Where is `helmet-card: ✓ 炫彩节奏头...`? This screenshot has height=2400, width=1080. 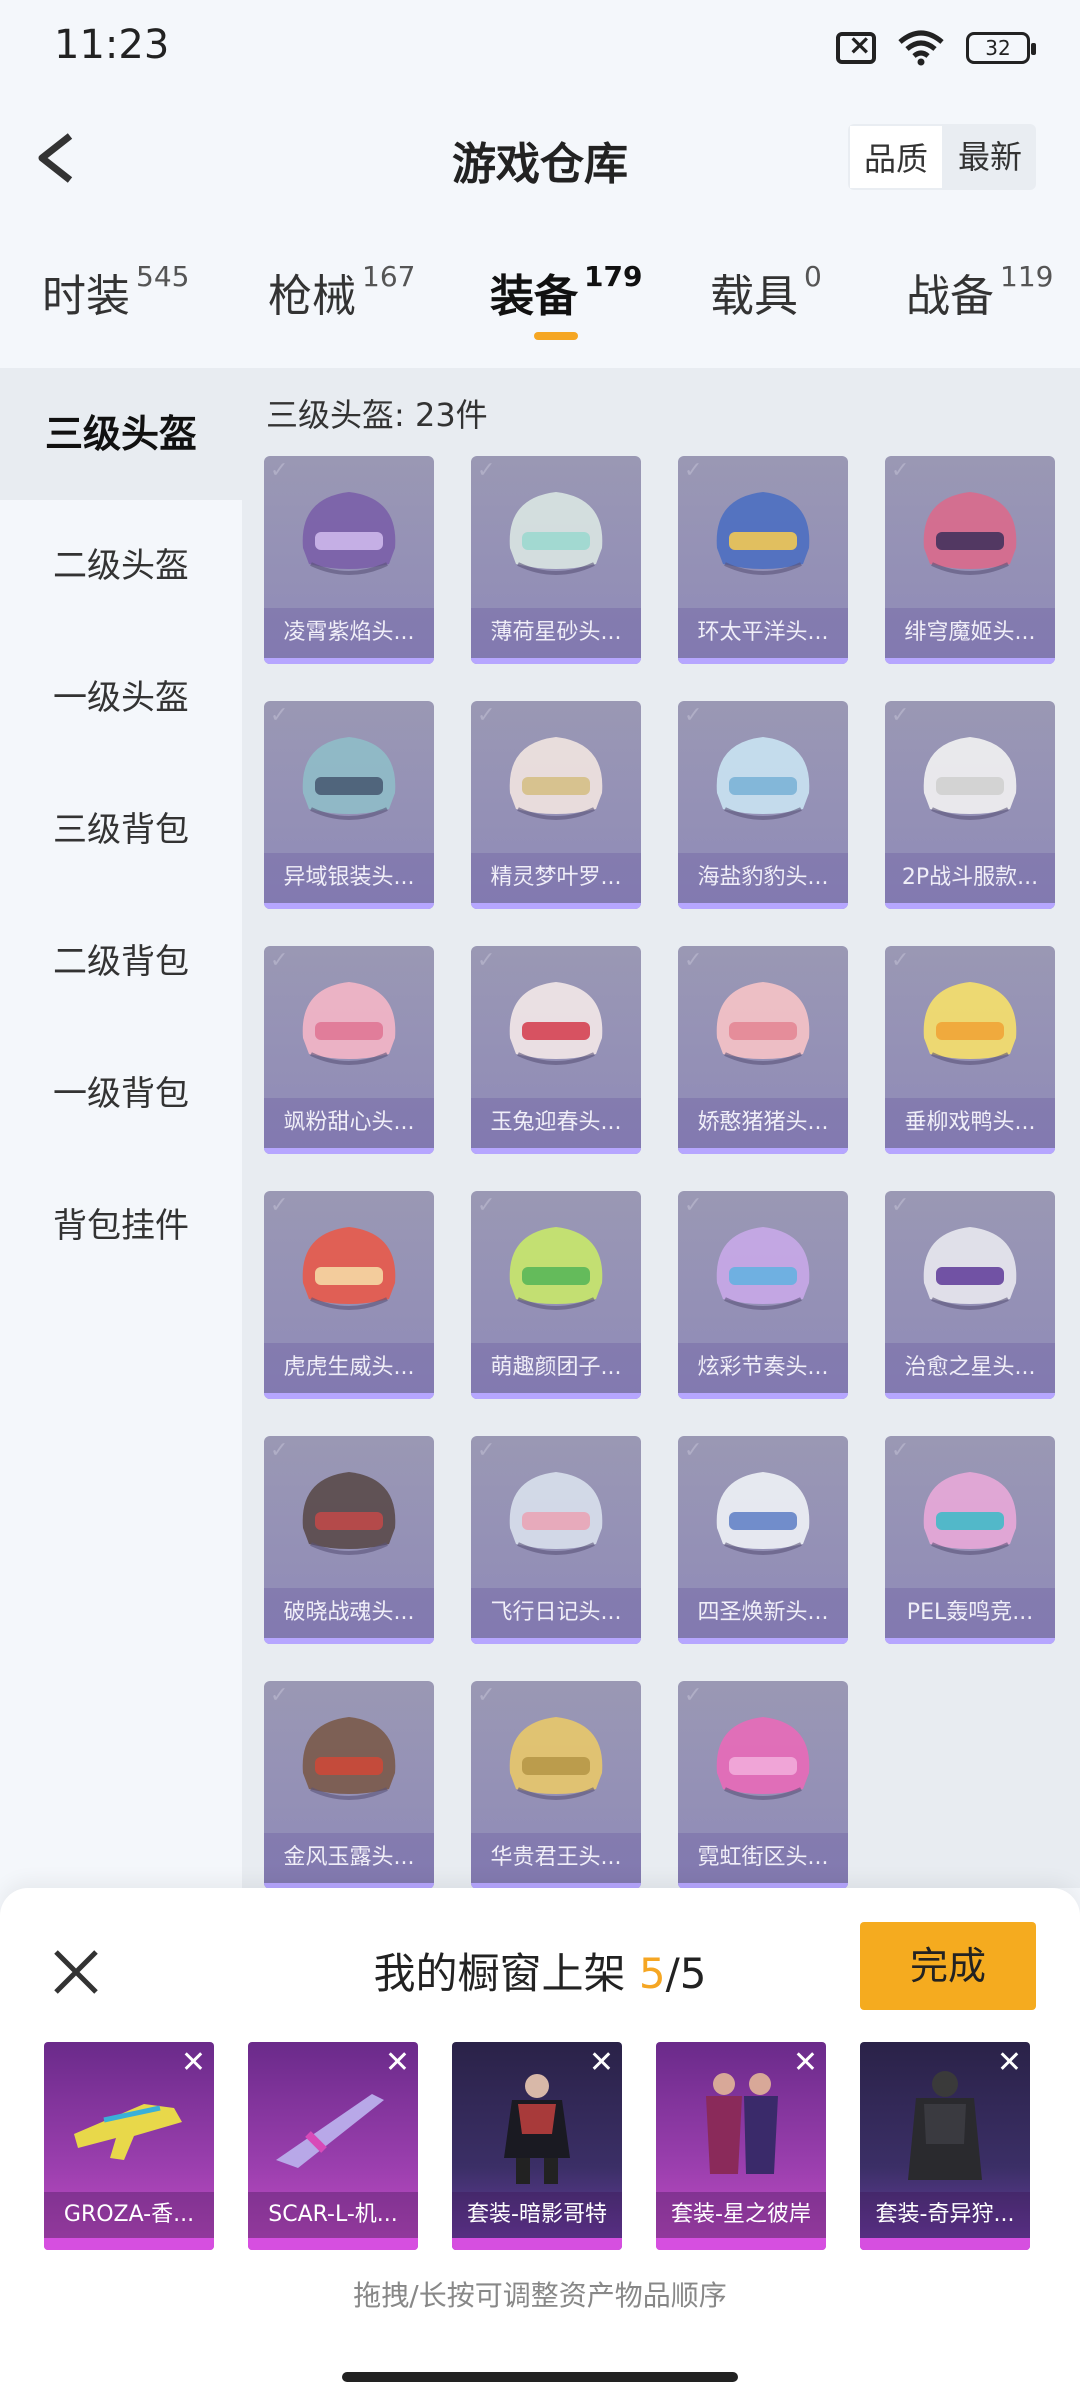 helmet-card: ✓ 炫彩节奏头... is located at coordinates (763, 1295).